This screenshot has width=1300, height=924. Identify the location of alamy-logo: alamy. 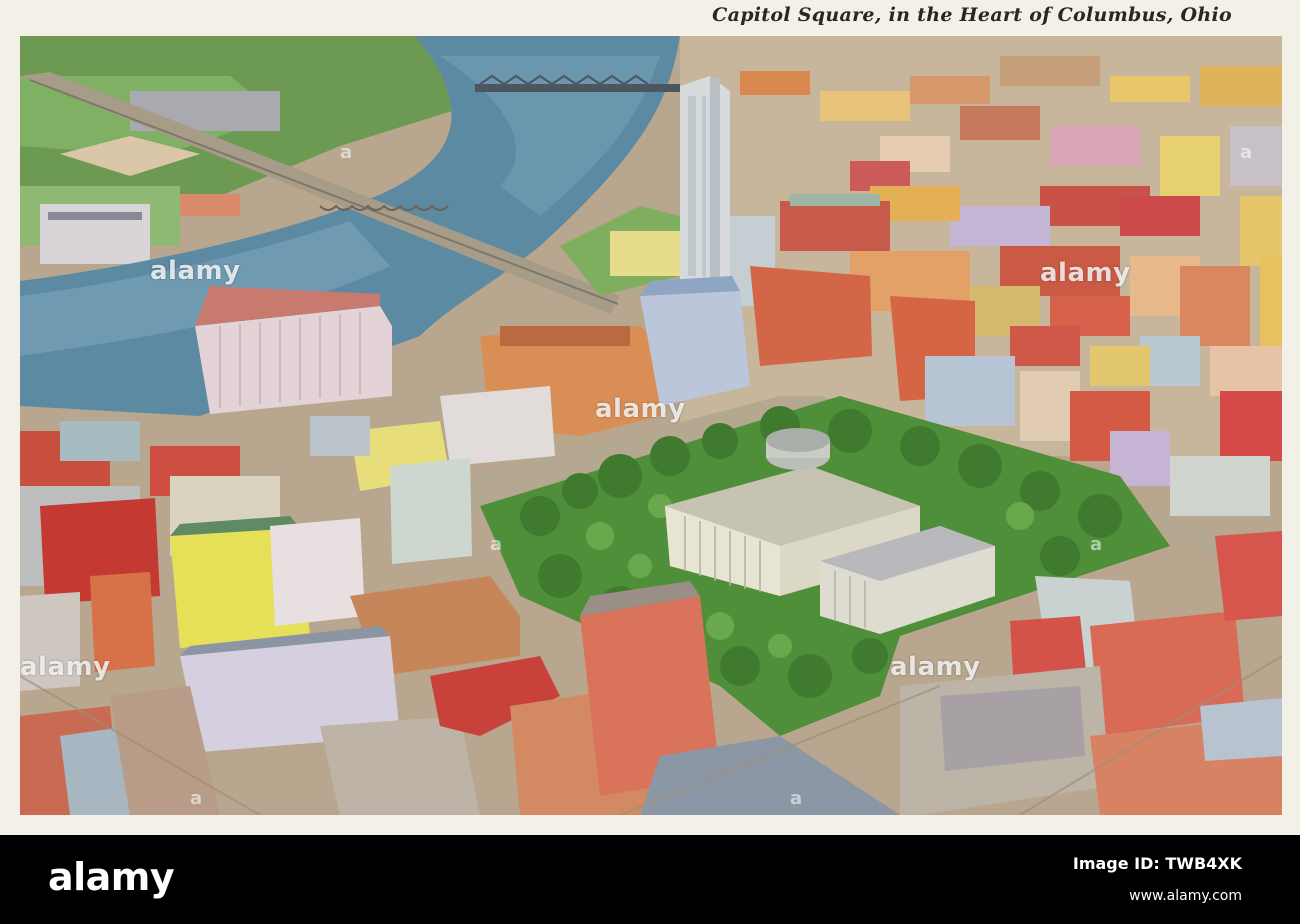
(111, 877).